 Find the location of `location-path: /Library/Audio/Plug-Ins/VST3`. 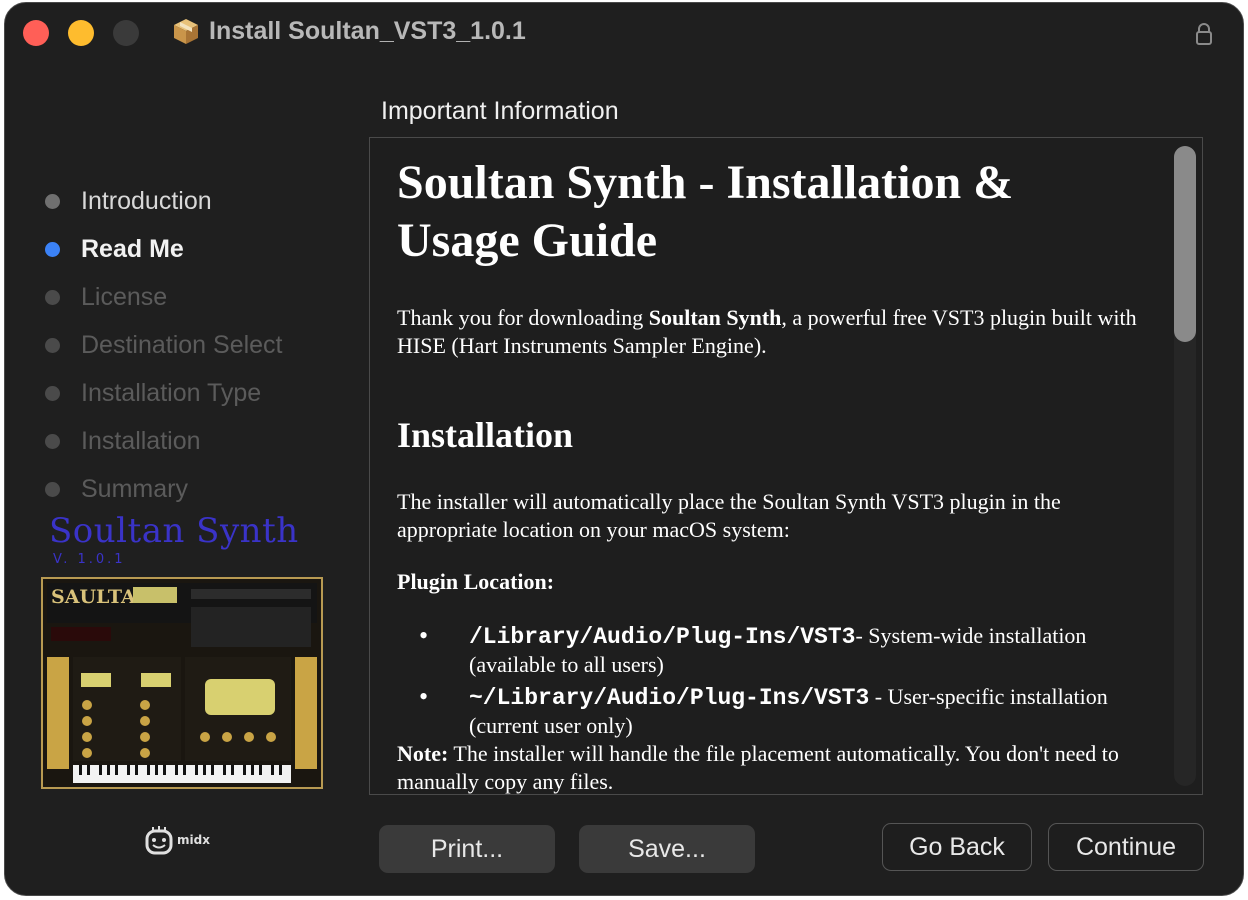

location-path: /Library/Audio/Plug-Ins/VST3 is located at coordinates (662, 637).